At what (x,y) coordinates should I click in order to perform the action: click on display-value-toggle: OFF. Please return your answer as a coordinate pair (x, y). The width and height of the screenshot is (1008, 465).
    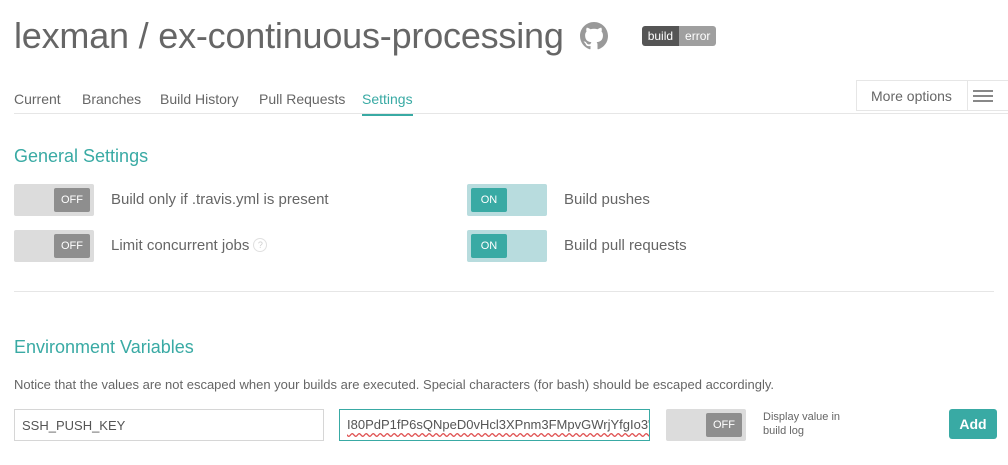
    Looking at the image, I should click on (706, 425).